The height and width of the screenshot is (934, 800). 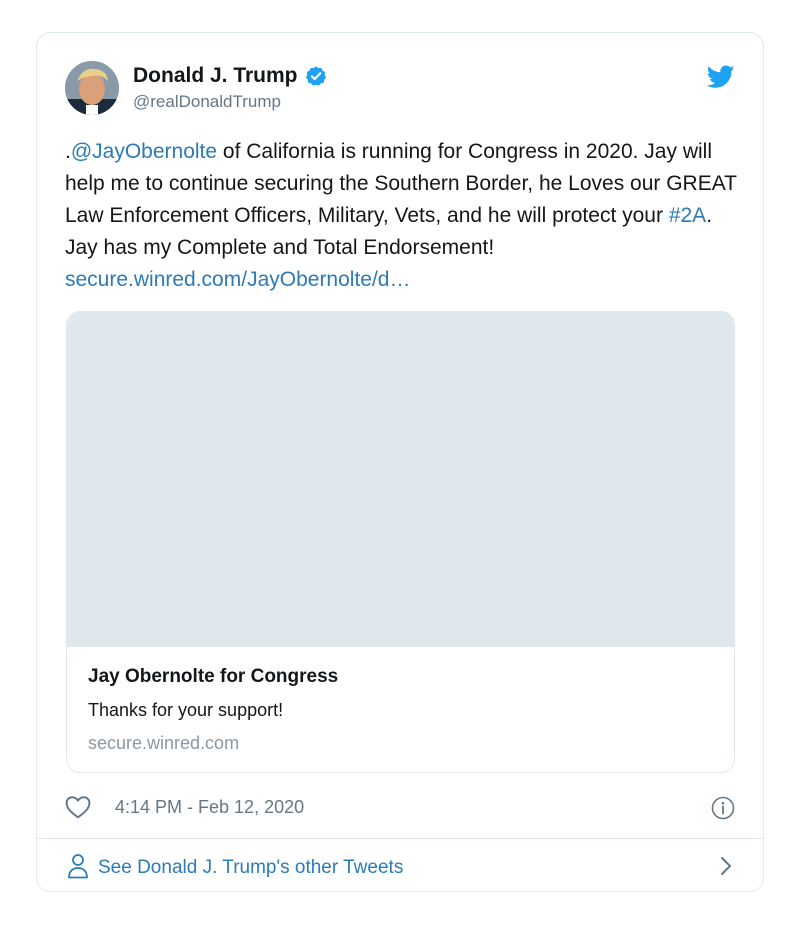 What do you see at coordinates (164, 743) in the screenshot?
I see `link-preview-domain: secure.winred.com` at bounding box center [164, 743].